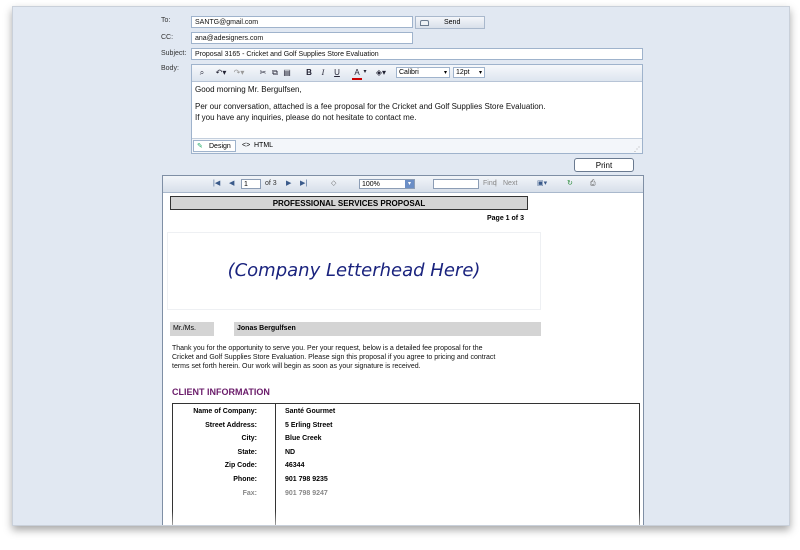 The width and height of the screenshot is (800, 550). I want to click on row-value: Blue Creek, so click(303, 438).